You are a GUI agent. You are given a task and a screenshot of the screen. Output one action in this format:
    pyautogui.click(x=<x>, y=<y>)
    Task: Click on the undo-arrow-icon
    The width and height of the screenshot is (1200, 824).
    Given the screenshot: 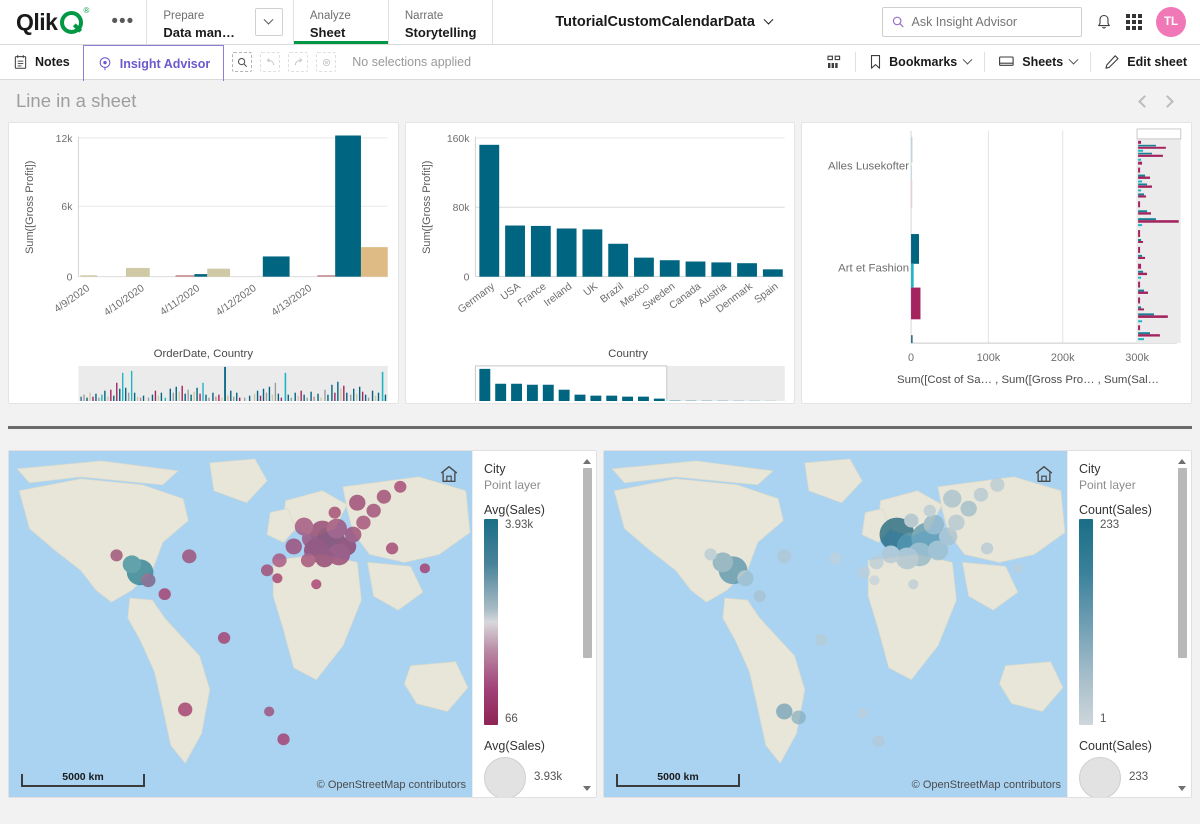 What is the action you would take?
    pyautogui.click(x=270, y=61)
    